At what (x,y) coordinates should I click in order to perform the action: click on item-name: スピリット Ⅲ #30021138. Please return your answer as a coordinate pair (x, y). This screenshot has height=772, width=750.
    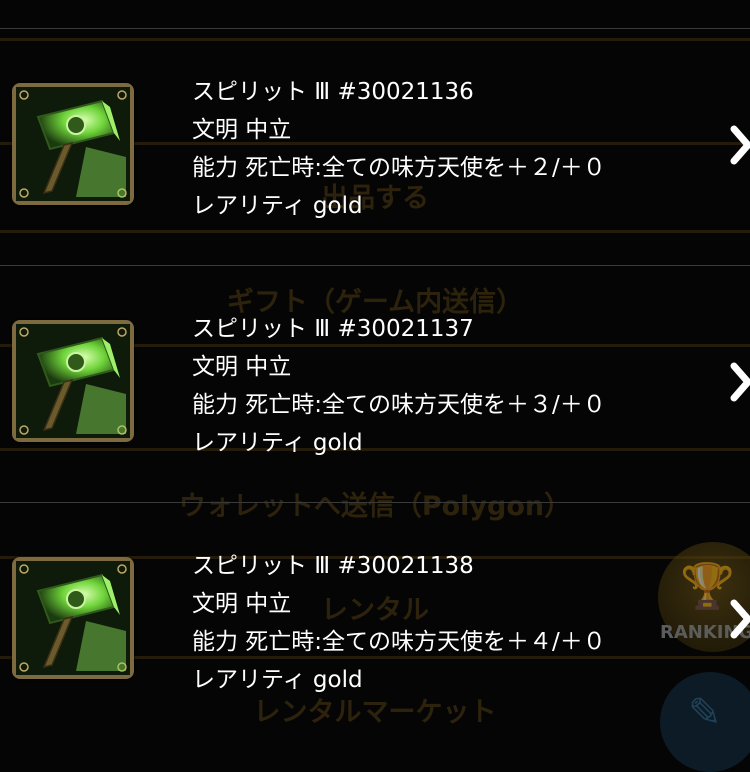
    Looking at the image, I should click on (333, 566).